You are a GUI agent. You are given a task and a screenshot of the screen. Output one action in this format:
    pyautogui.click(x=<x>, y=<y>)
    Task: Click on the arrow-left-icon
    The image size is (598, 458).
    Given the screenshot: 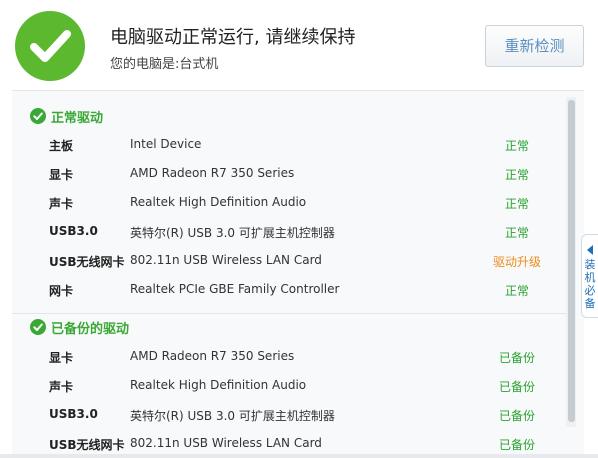 What is the action you would take?
    pyautogui.click(x=590, y=250)
    